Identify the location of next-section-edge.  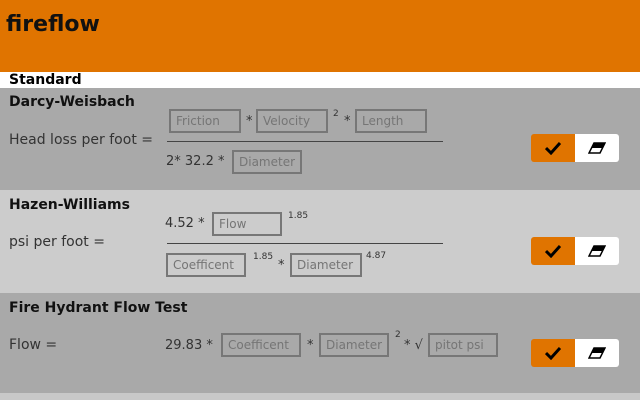
(320, 396).